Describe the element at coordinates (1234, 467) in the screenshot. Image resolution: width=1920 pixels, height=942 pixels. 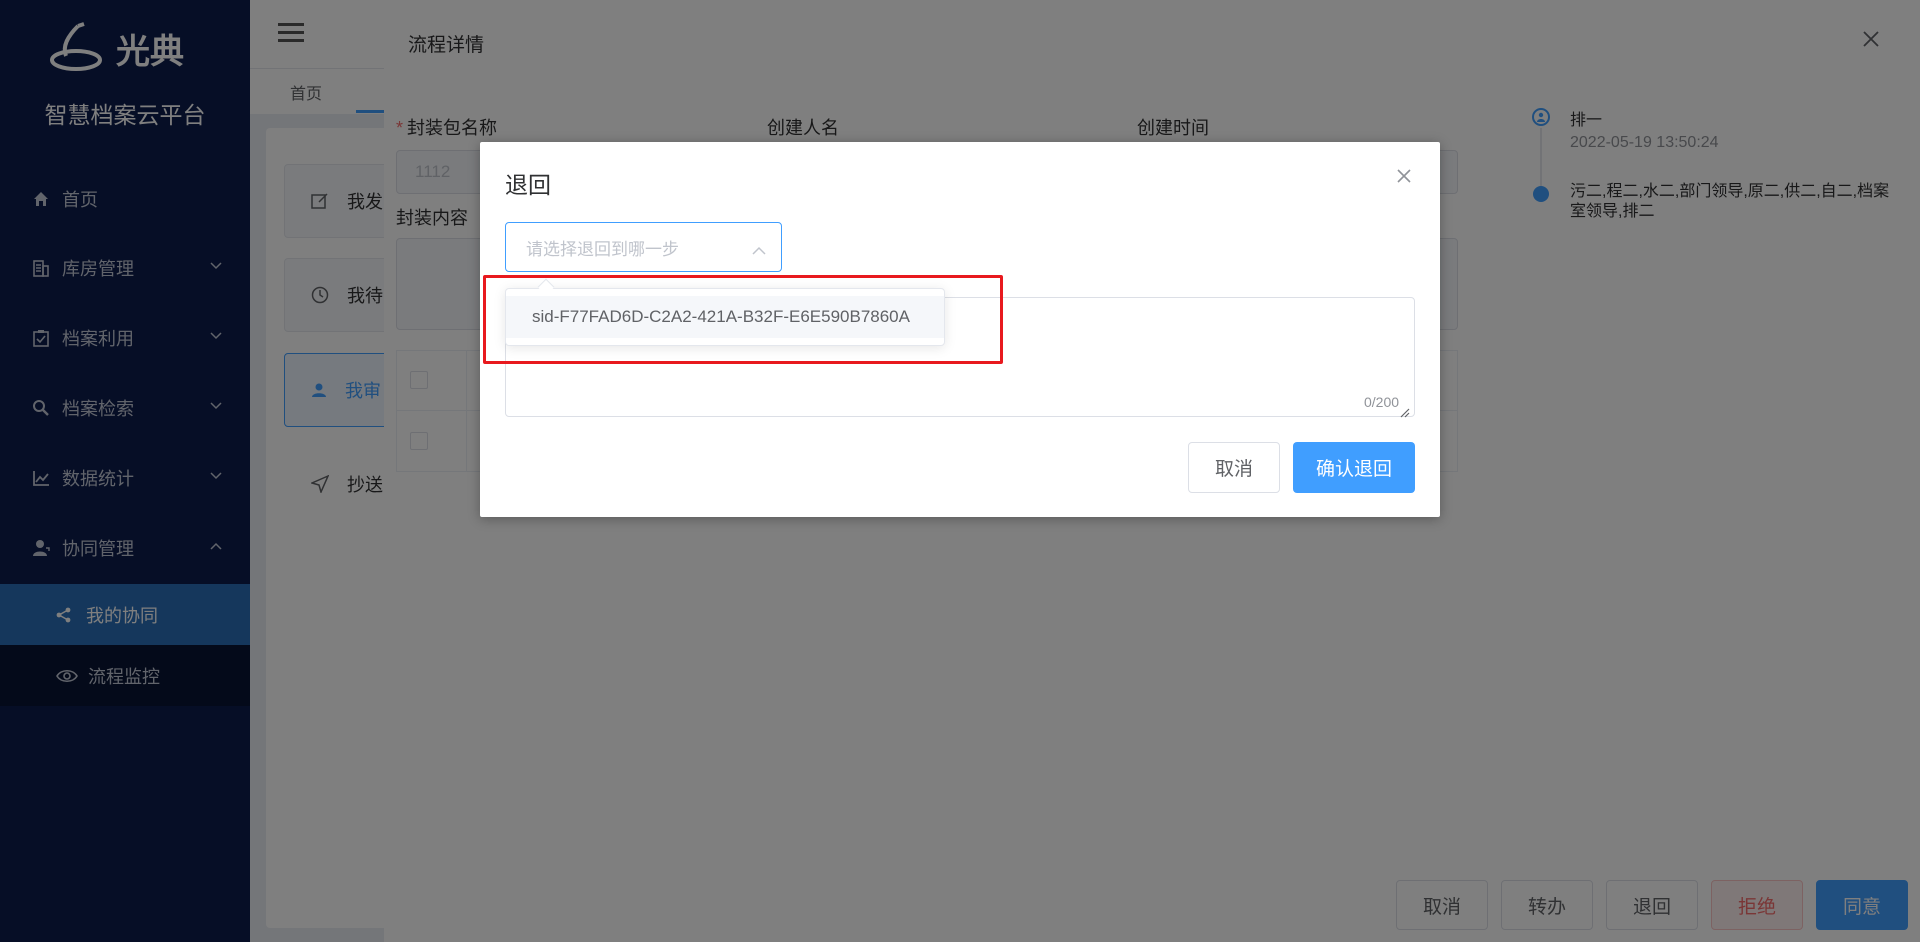
I see `dialog-cancel-button: 取消` at that location.